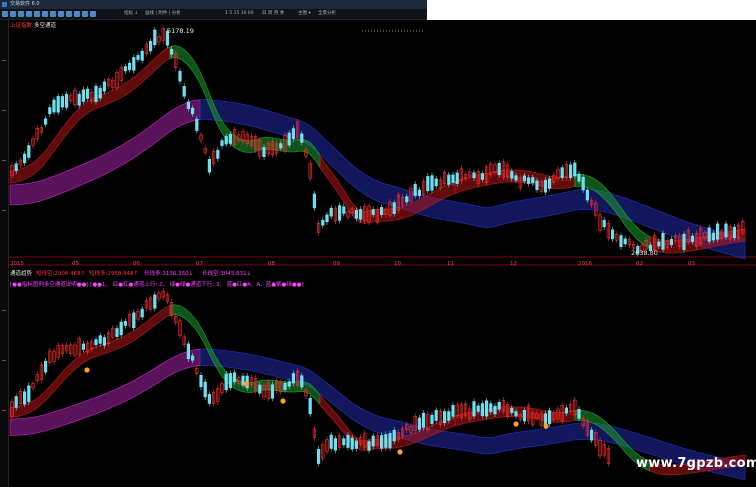 The width and height of the screenshot is (756, 487). I want to click on lower-panel-indicator-name: 通道趋势, so click(21, 274).